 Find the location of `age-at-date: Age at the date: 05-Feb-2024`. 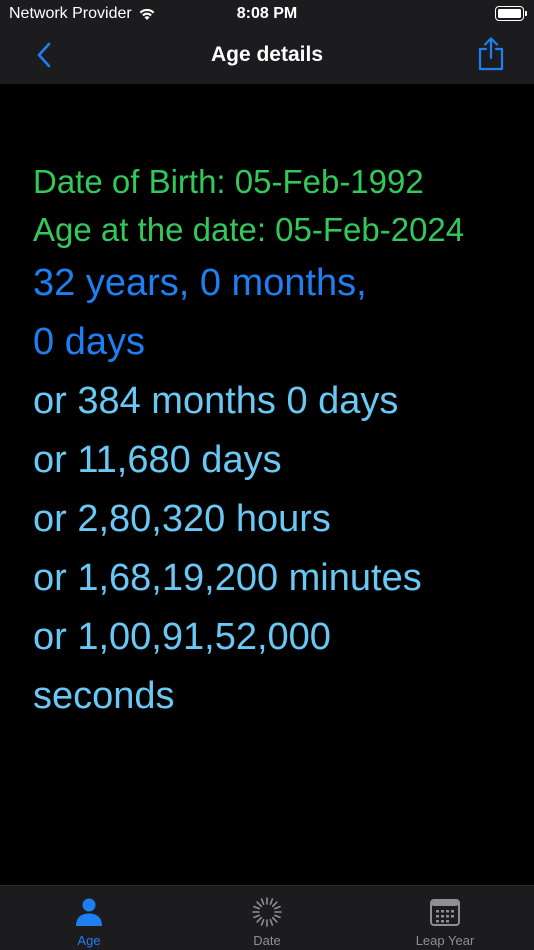

age-at-date: Age at the date: 05-Feb-2024 is located at coordinates (249, 229).